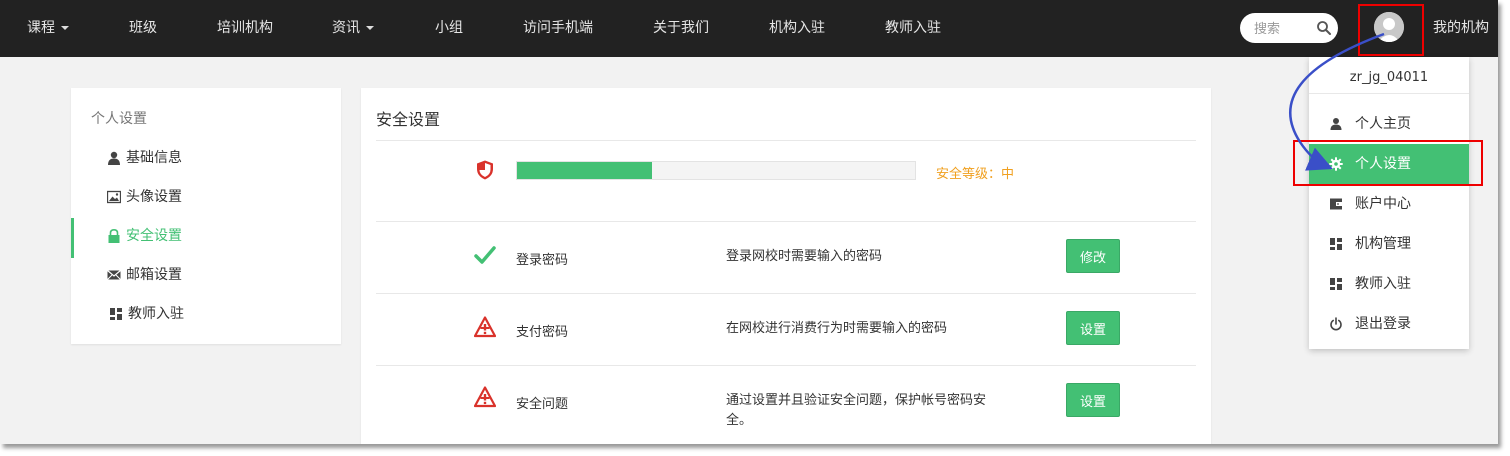 The height and width of the screenshot is (456, 1510). I want to click on nav-org-join: 机构入驻, so click(797, 28).